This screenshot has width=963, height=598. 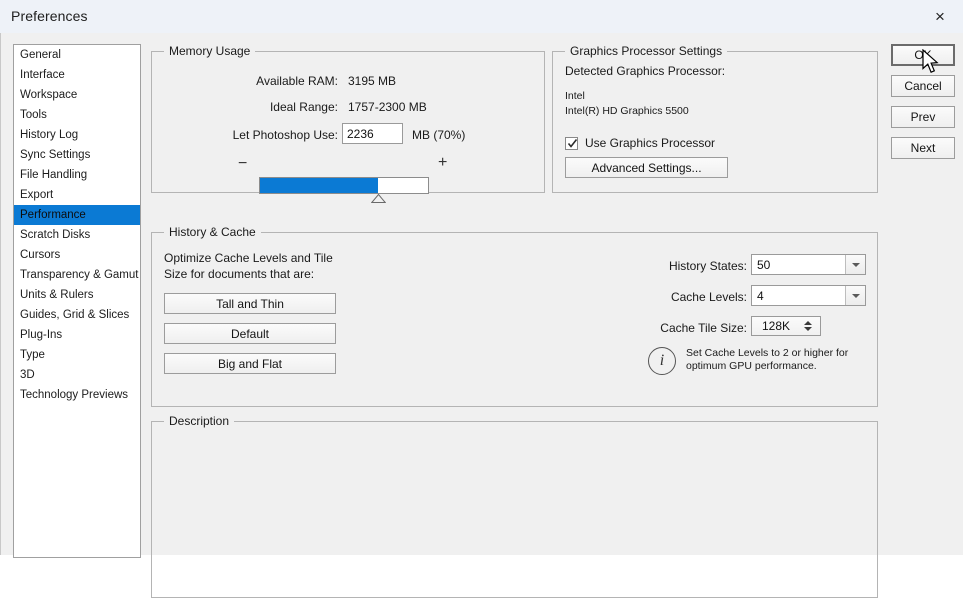 I want to click on memory-slider-fill, so click(x=319, y=185).